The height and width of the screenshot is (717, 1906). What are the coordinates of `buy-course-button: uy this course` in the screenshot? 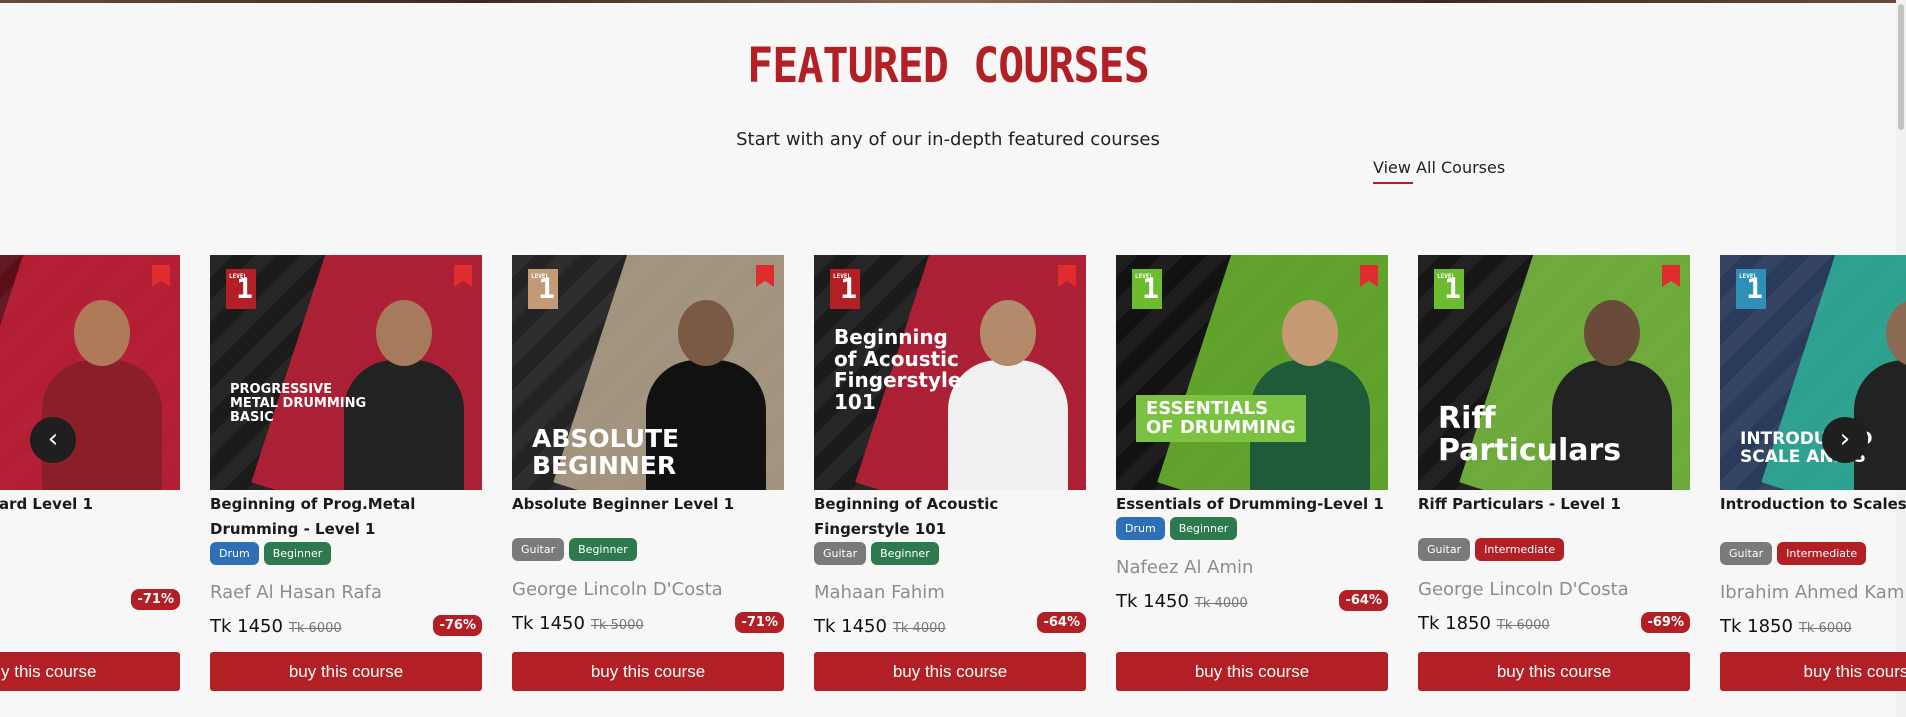 It's located at (90, 671).